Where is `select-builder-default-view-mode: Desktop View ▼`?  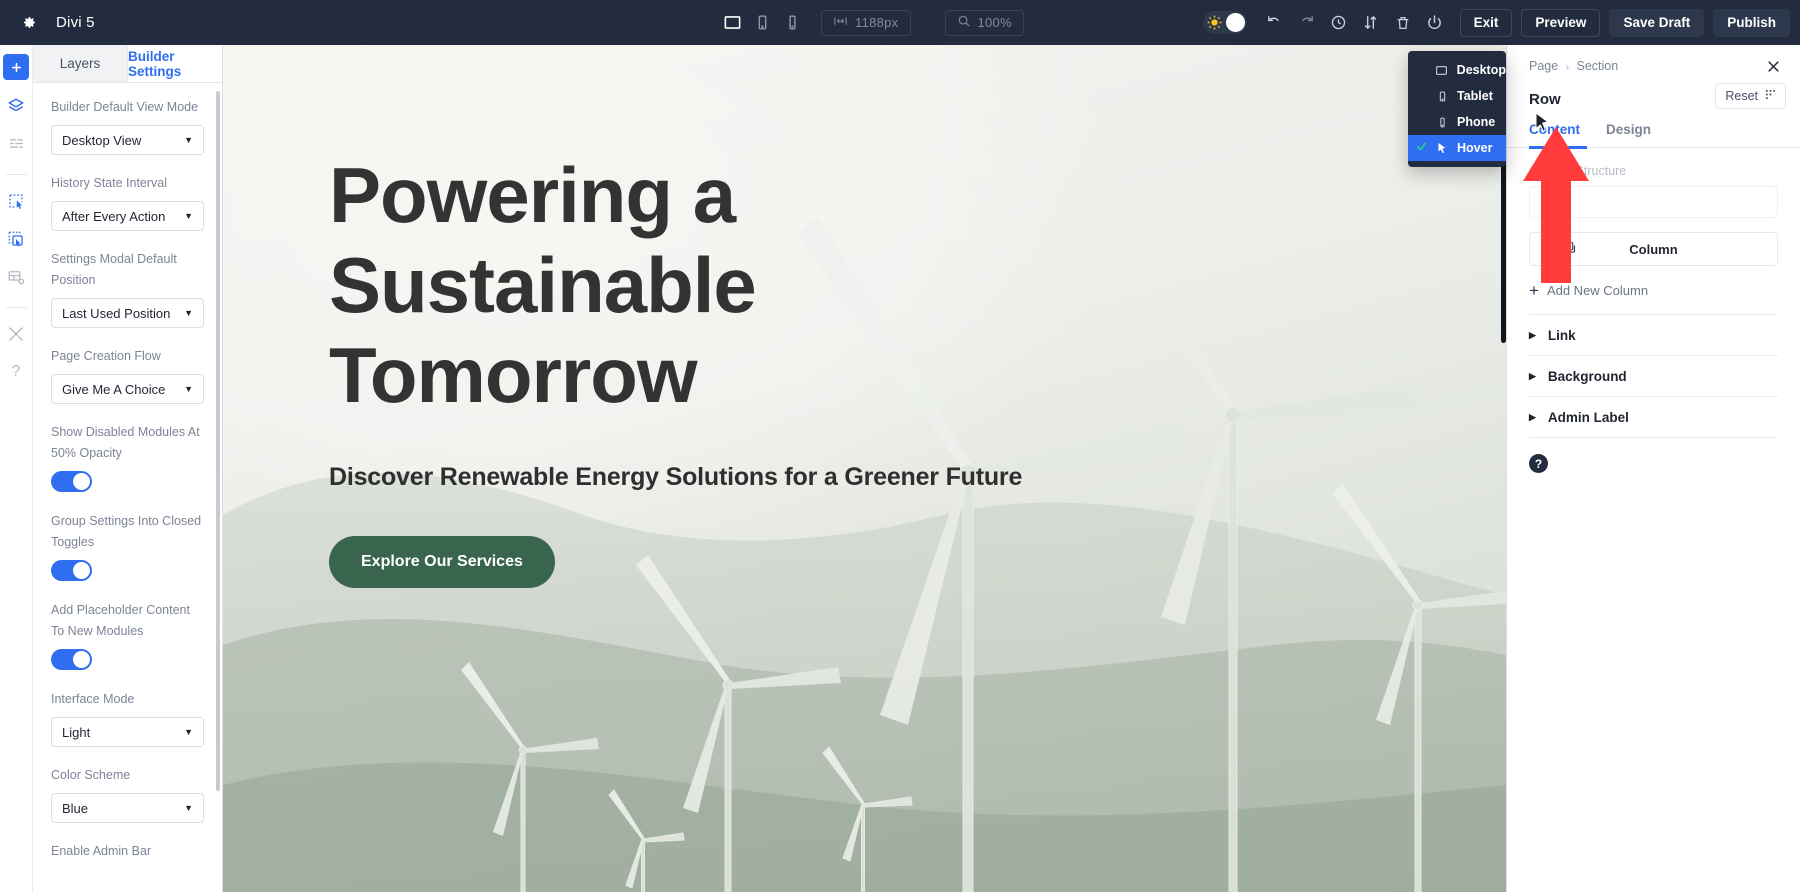
select-builder-default-view-mode: Desktop View ▼ is located at coordinates (127, 140).